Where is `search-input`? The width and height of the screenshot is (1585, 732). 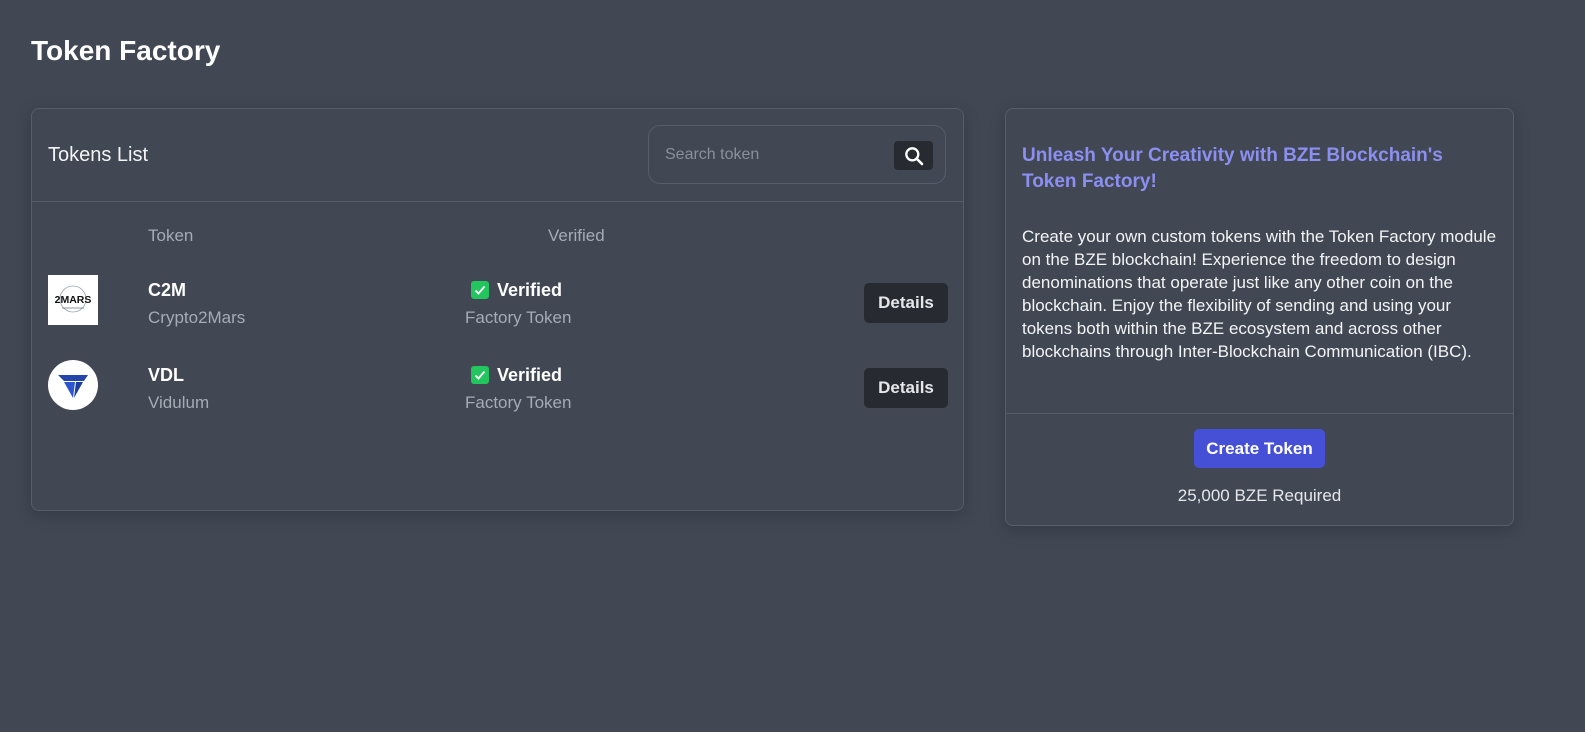 search-input is located at coordinates (775, 155).